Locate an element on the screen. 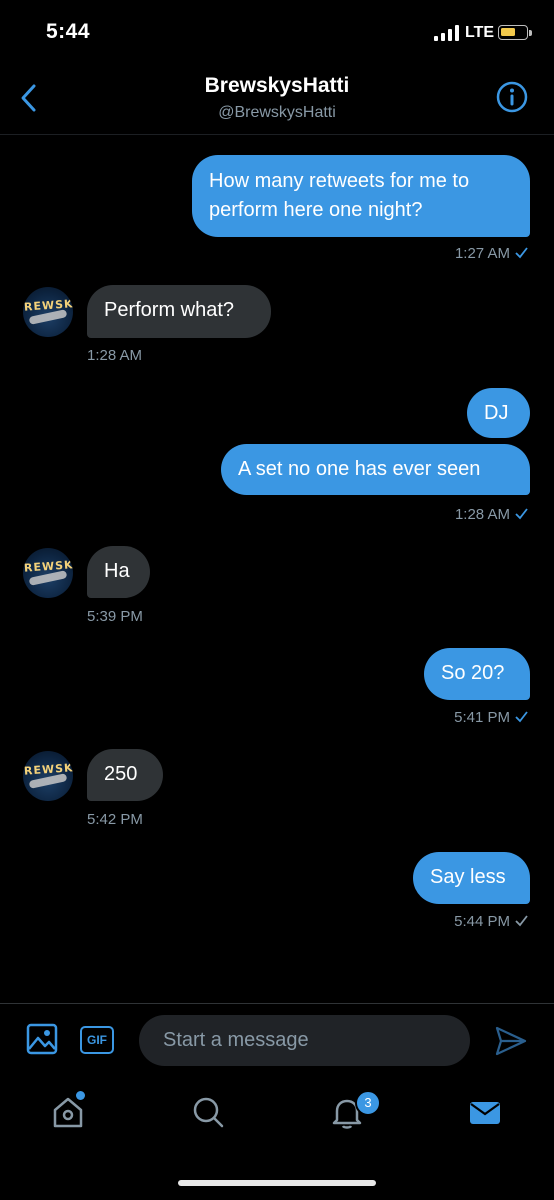  timestamp-text: 5:41 PM is located at coordinates (482, 717).